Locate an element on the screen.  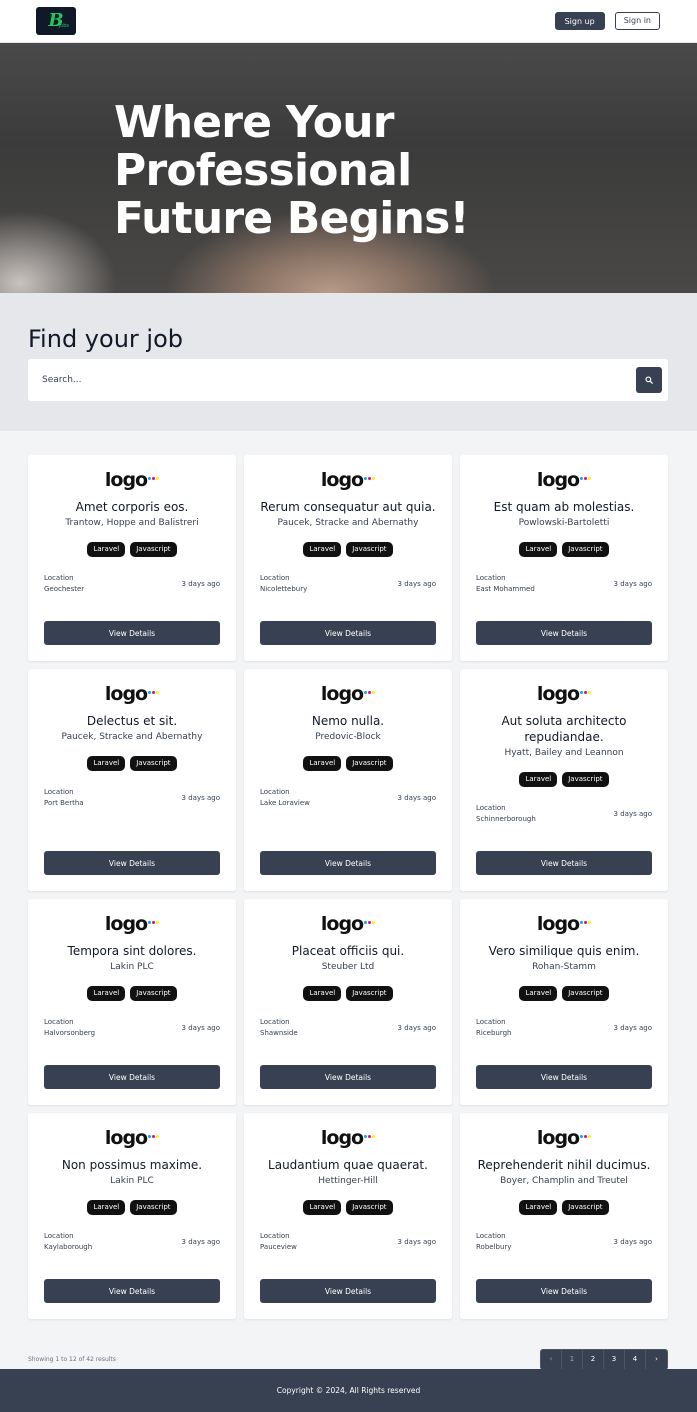
page-3-button: 3 is located at coordinates (614, 1359).